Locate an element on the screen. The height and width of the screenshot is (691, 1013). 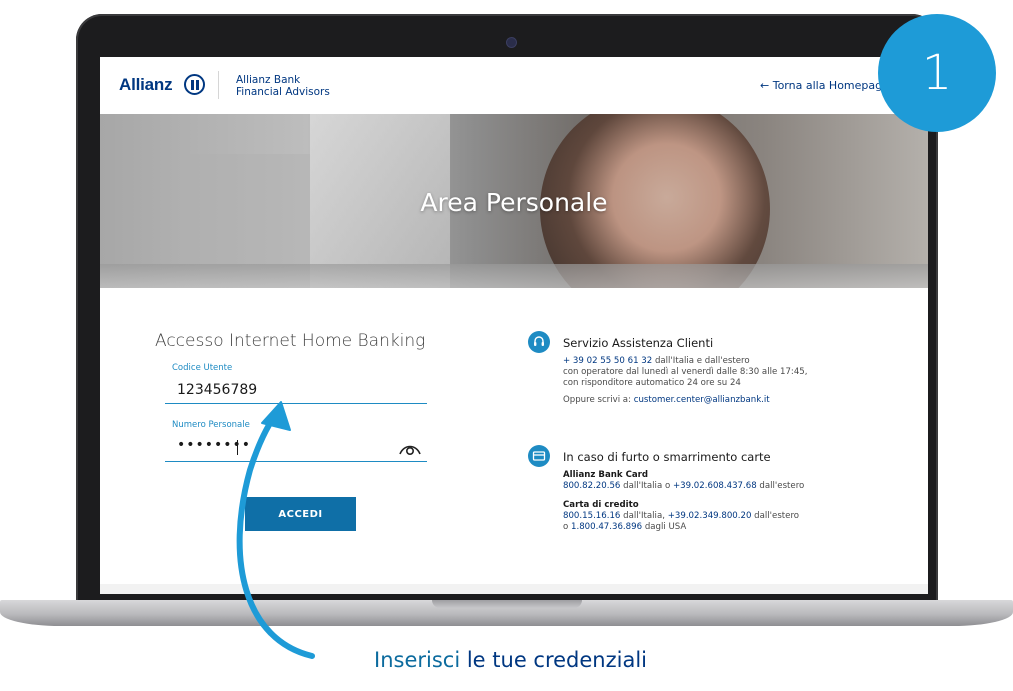
card2-usa-prefix: o is located at coordinates (566, 527).